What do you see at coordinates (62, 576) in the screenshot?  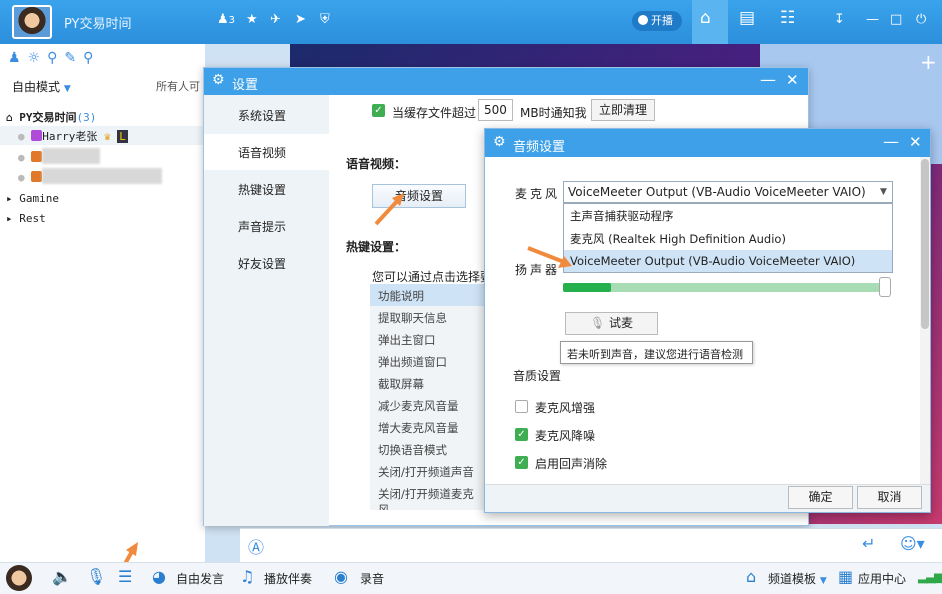 I see `speaker-icon: 🔈` at bounding box center [62, 576].